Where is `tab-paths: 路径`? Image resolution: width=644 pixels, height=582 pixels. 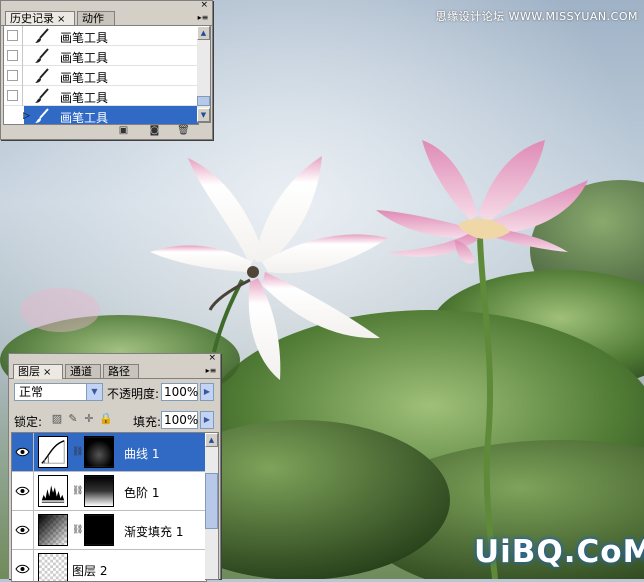
tab-paths: 路径 is located at coordinates (121, 371).